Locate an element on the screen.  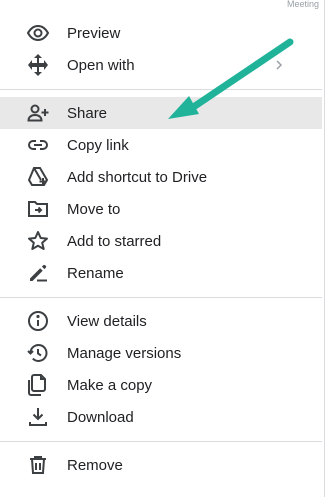
menu-item-open-with: Open with is located at coordinates (161, 65).